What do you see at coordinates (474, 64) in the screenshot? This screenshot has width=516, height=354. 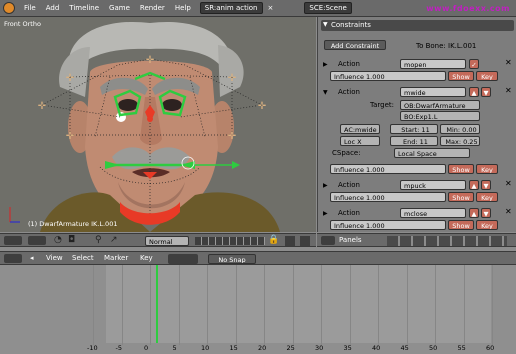 I see `constraint-enable-icon: ✓` at bounding box center [474, 64].